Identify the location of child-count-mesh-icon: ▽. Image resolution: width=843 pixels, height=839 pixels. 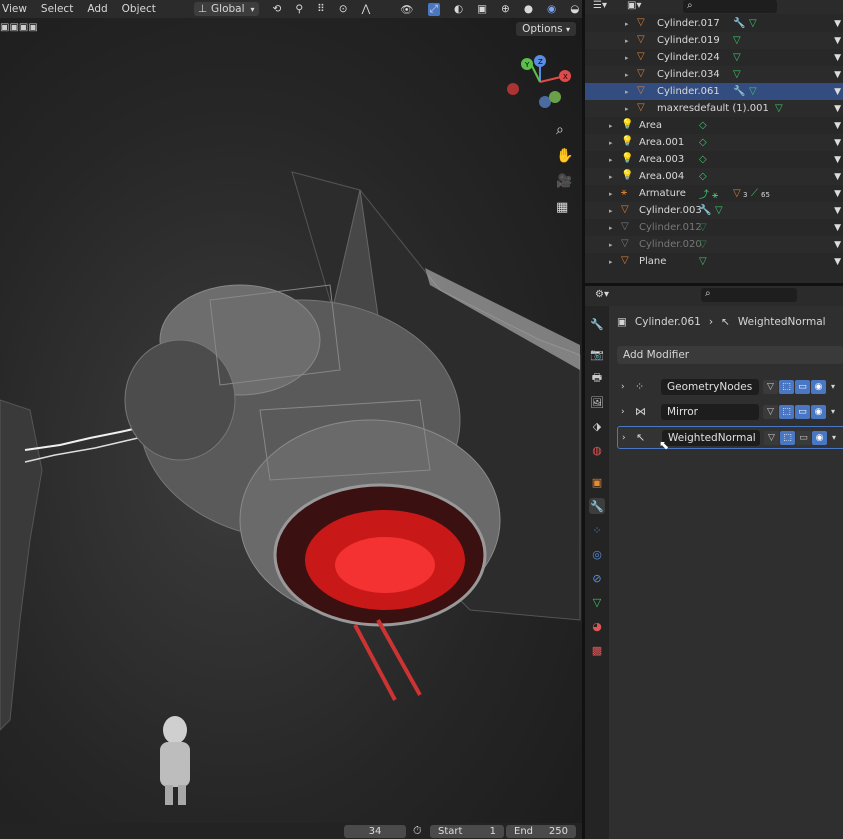
(737, 193).